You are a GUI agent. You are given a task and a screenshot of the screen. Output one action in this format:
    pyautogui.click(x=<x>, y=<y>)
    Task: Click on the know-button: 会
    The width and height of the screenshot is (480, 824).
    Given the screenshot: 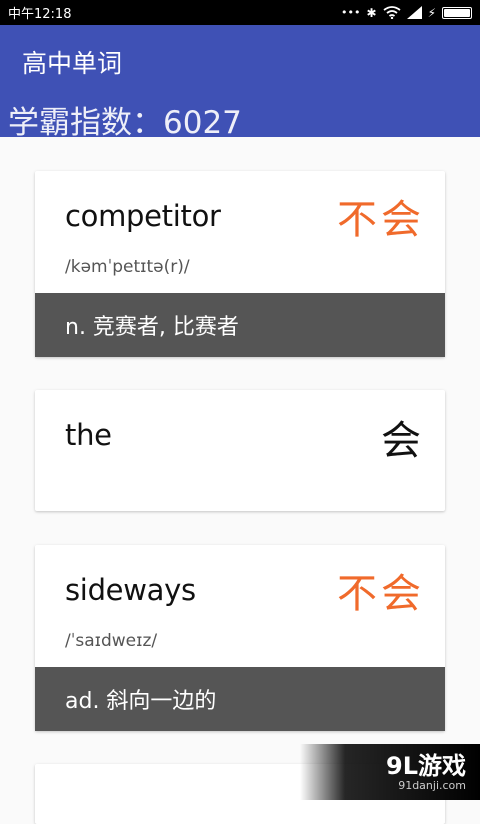 What is the action you would take?
    pyautogui.click(x=403, y=437)
    